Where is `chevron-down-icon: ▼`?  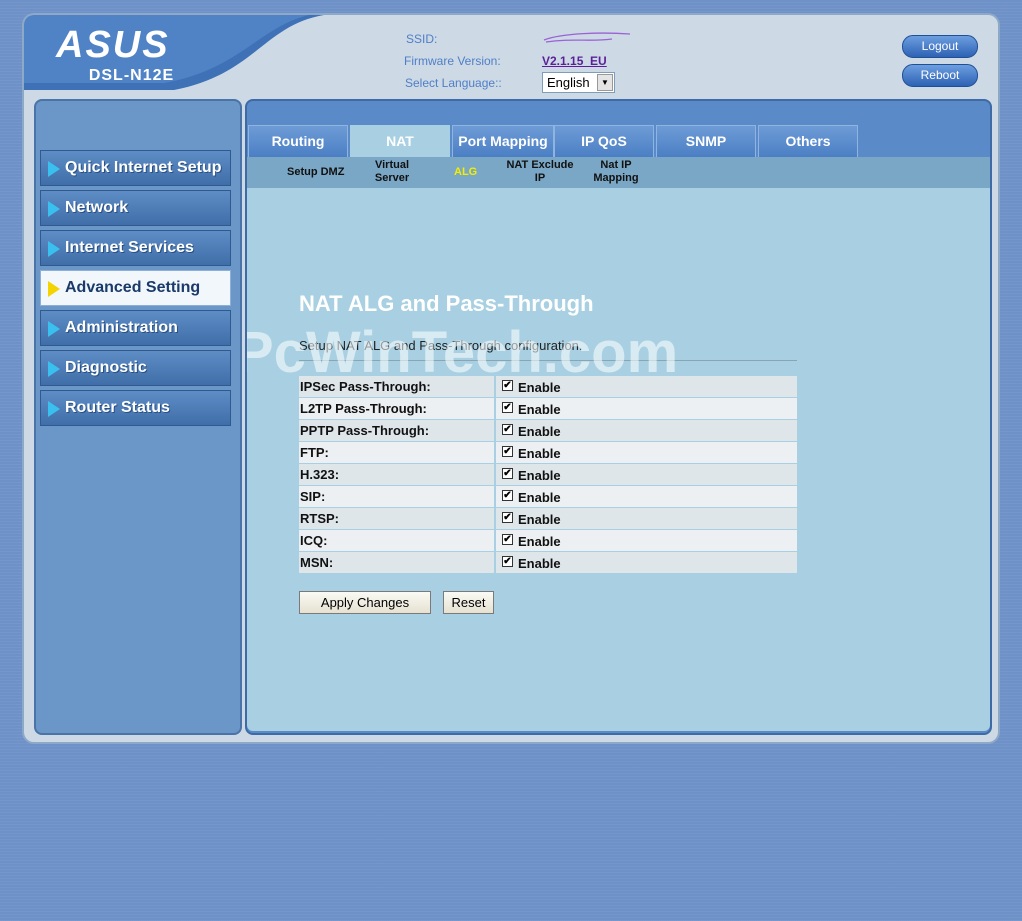 chevron-down-icon: ▼ is located at coordinates (605, 82).